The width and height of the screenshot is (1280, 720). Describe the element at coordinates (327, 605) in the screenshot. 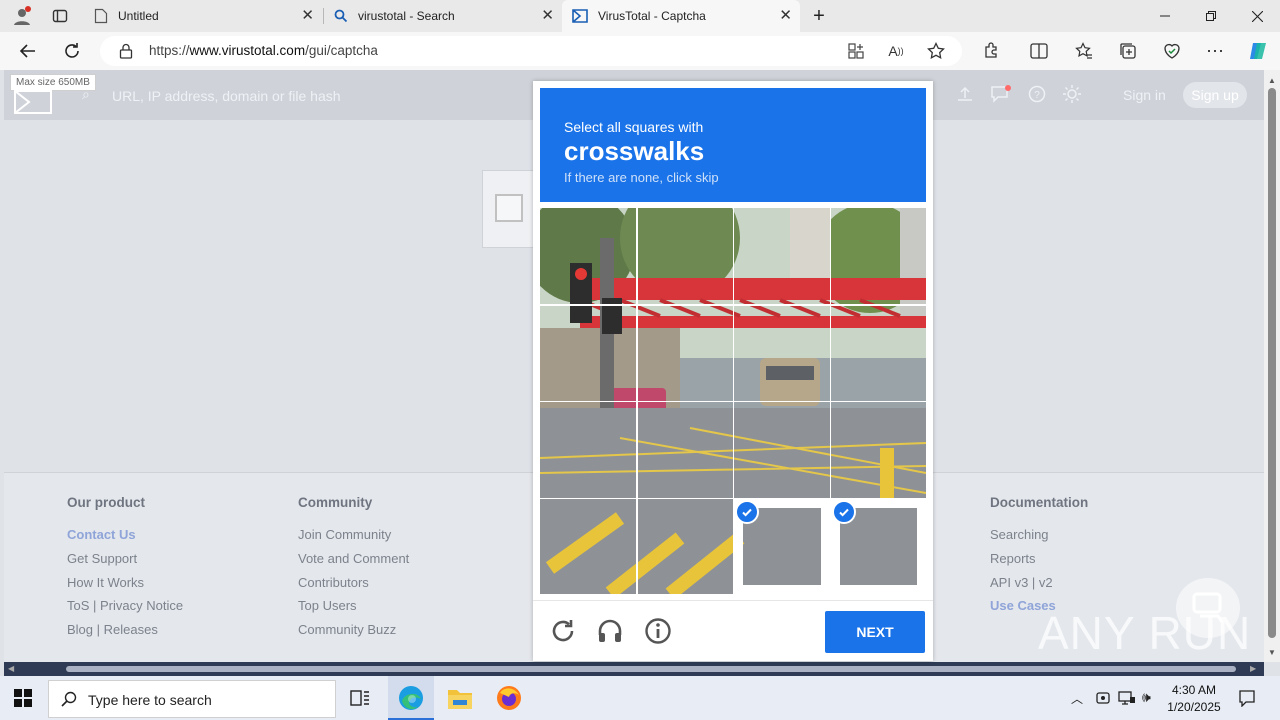

I see `footer-link-top-users: Top Users` at that location.